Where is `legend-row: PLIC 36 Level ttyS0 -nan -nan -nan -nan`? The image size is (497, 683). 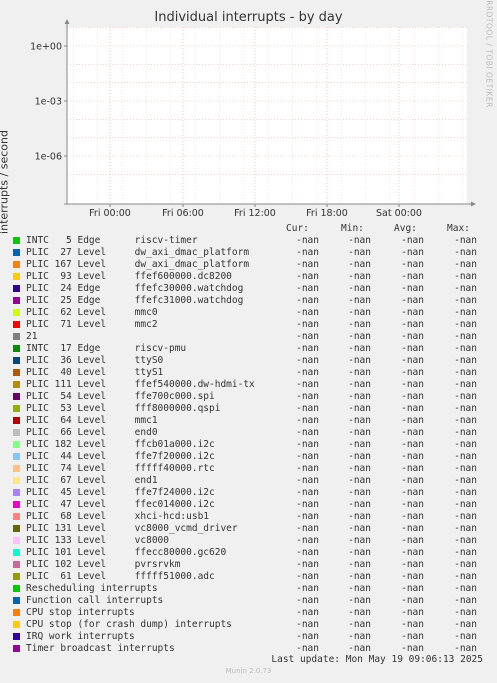
legend-row: PLIC 36 Level ttyS0 -nan -nan -nan -nan is located at coordinates (248, 361).